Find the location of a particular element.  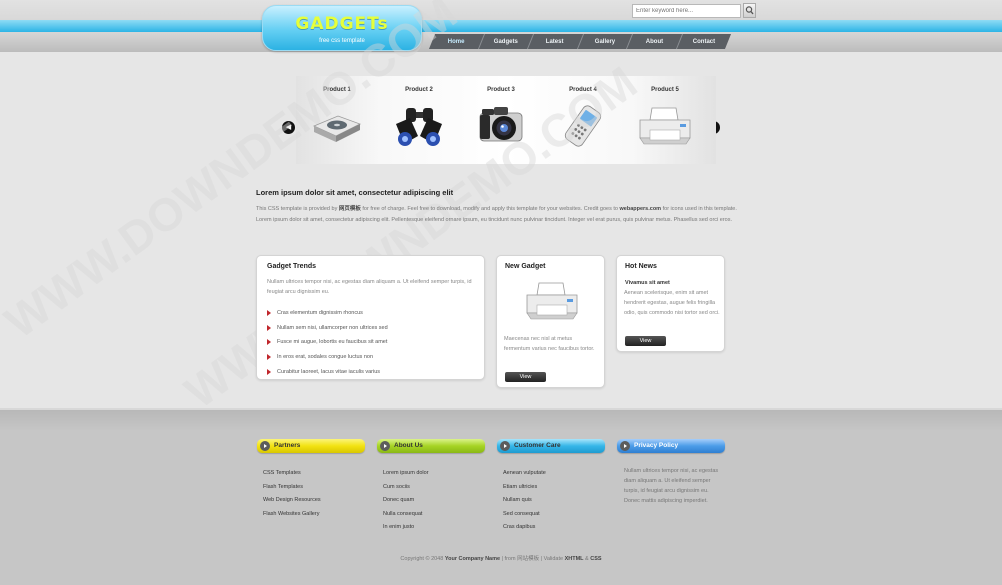

nav-contact: Contact is located at coordinates (703, 41).